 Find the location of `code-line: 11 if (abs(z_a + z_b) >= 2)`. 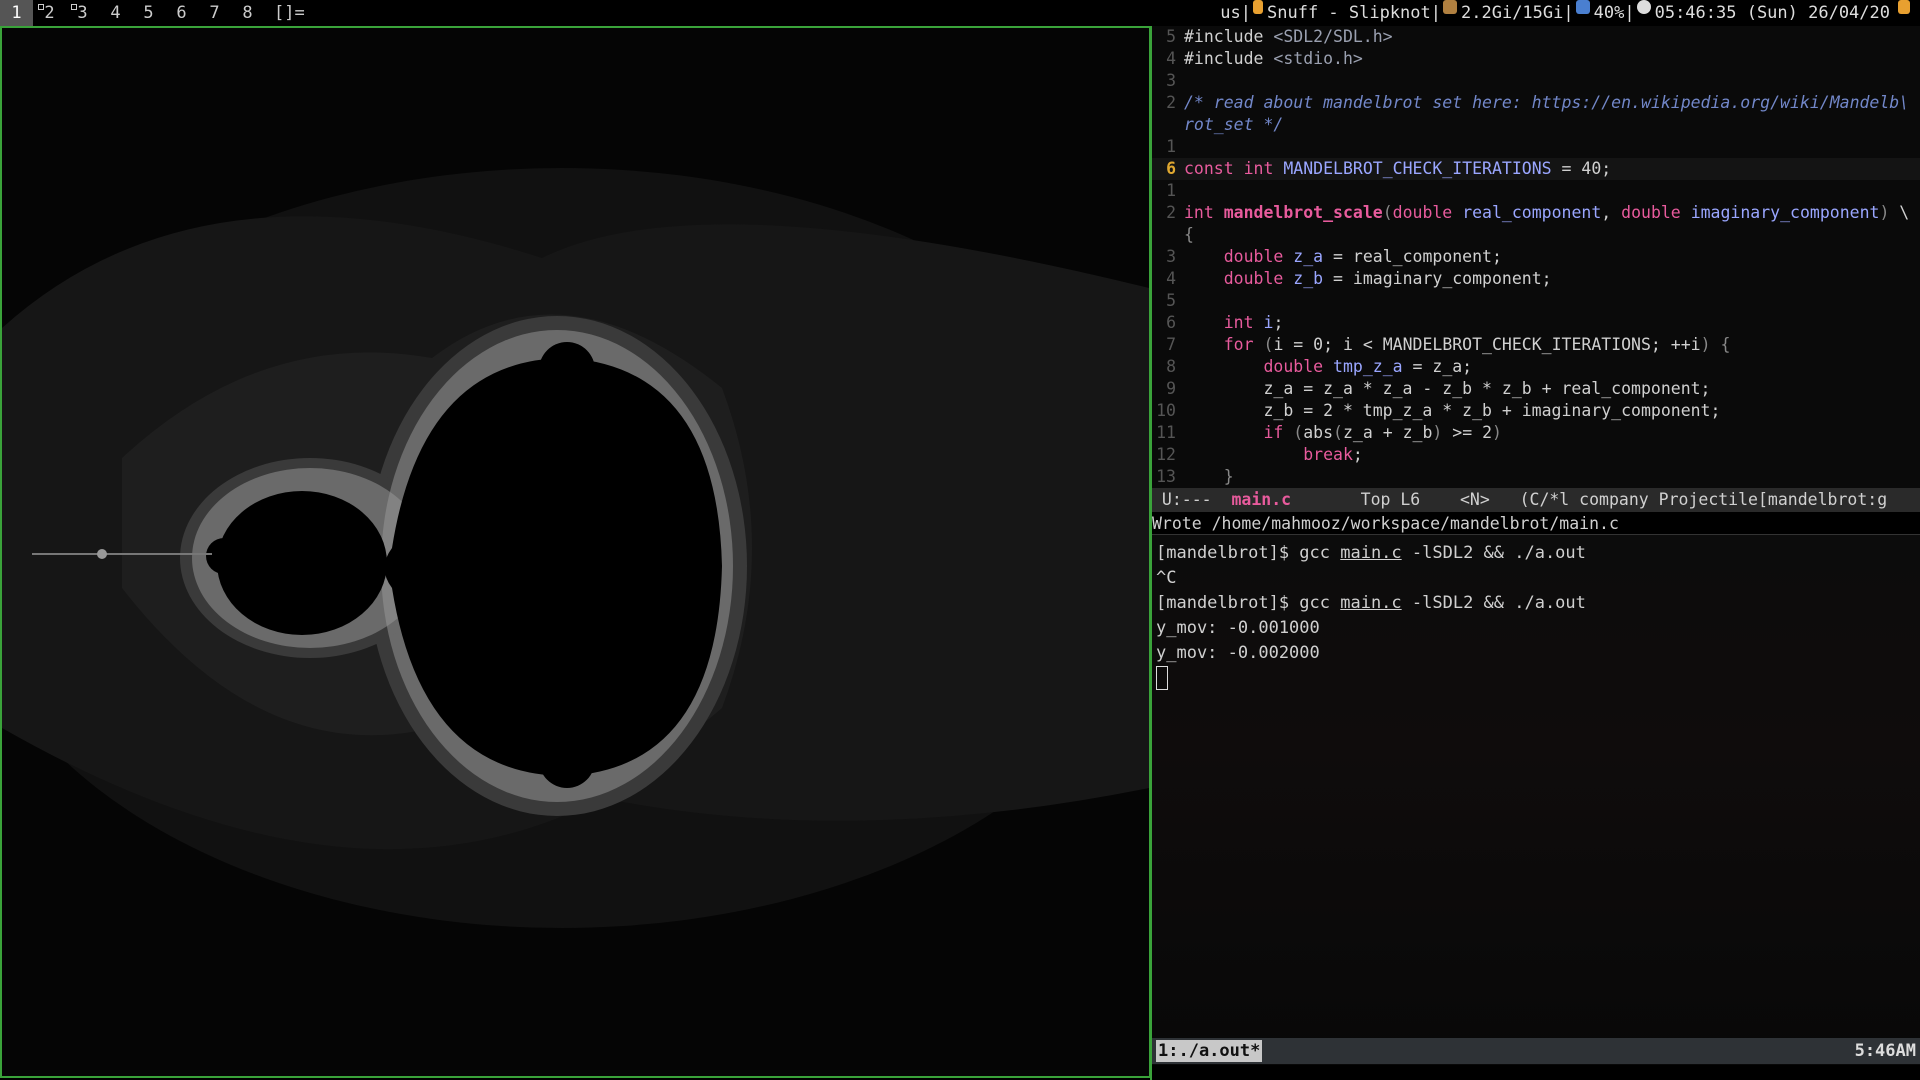

code-line: 11 if (abs(z_a + z_b) >= 2) is located at coordinates (1536, 433).